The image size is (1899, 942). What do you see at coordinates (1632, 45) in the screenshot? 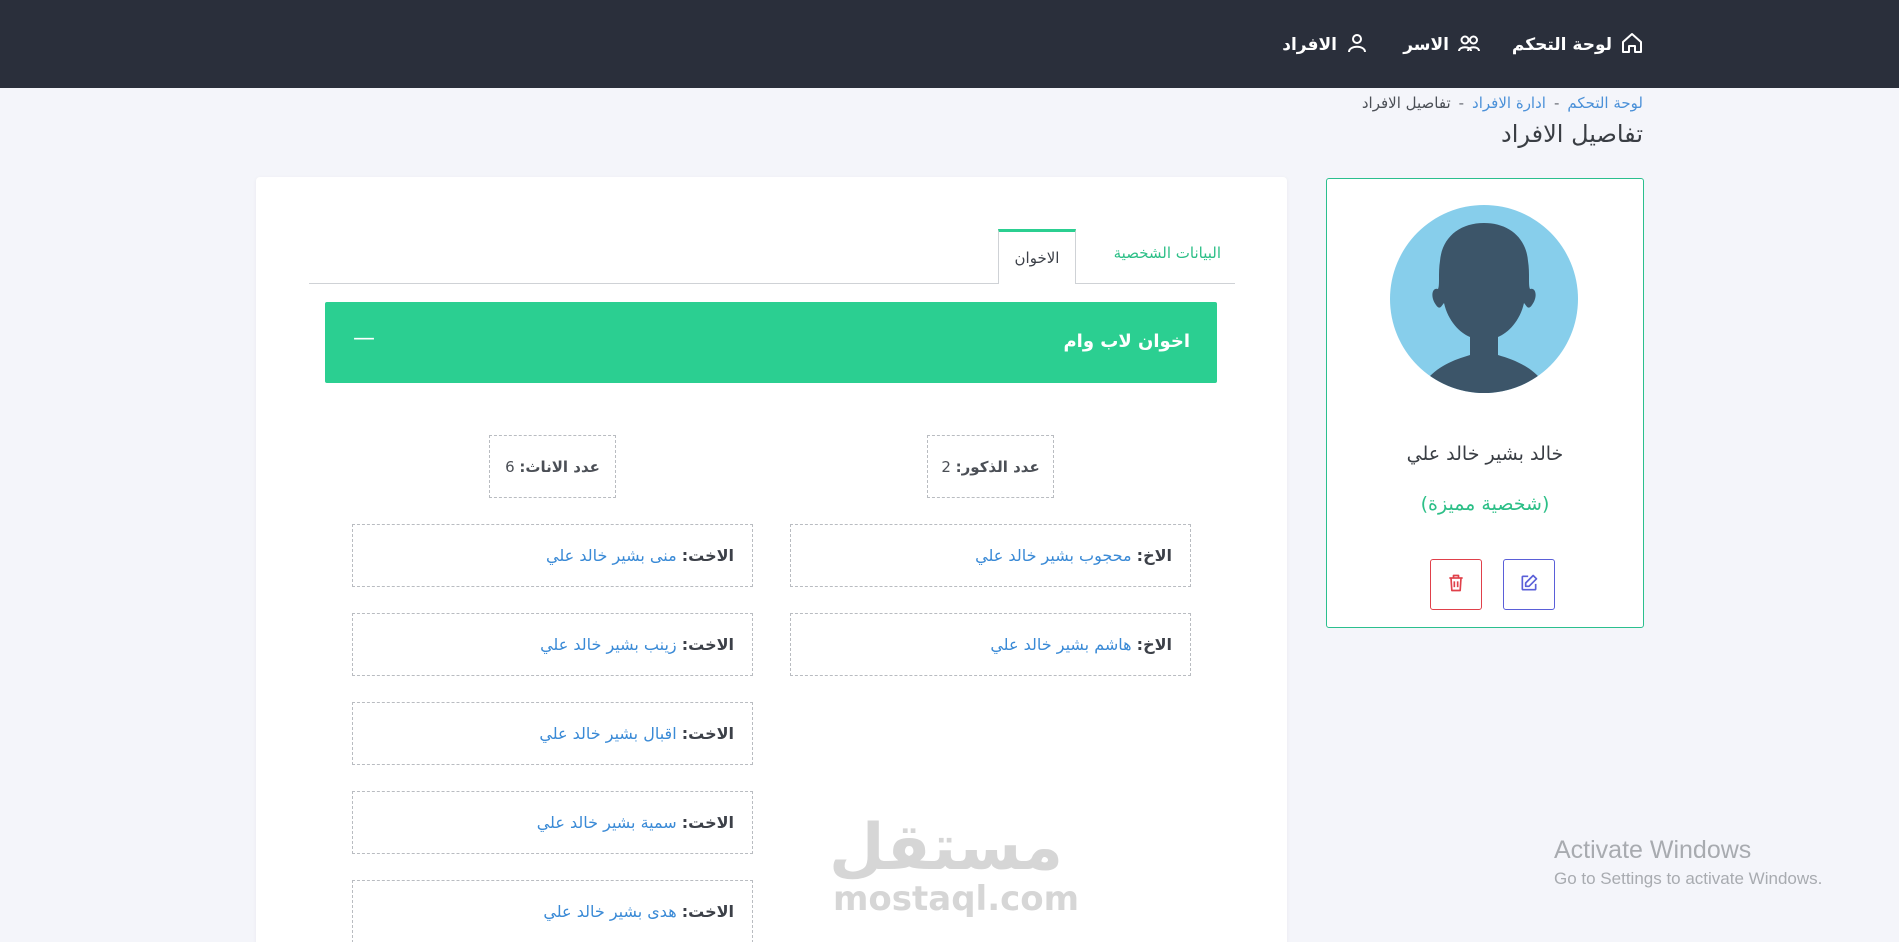
I see `home-icon` at bounding box center [1632, 45].